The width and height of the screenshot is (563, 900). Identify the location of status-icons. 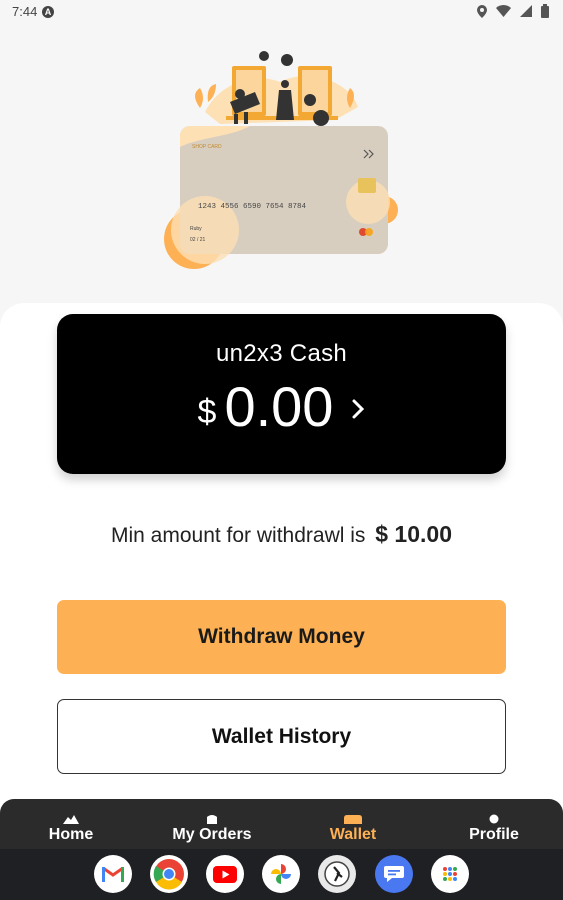
(513, 11).